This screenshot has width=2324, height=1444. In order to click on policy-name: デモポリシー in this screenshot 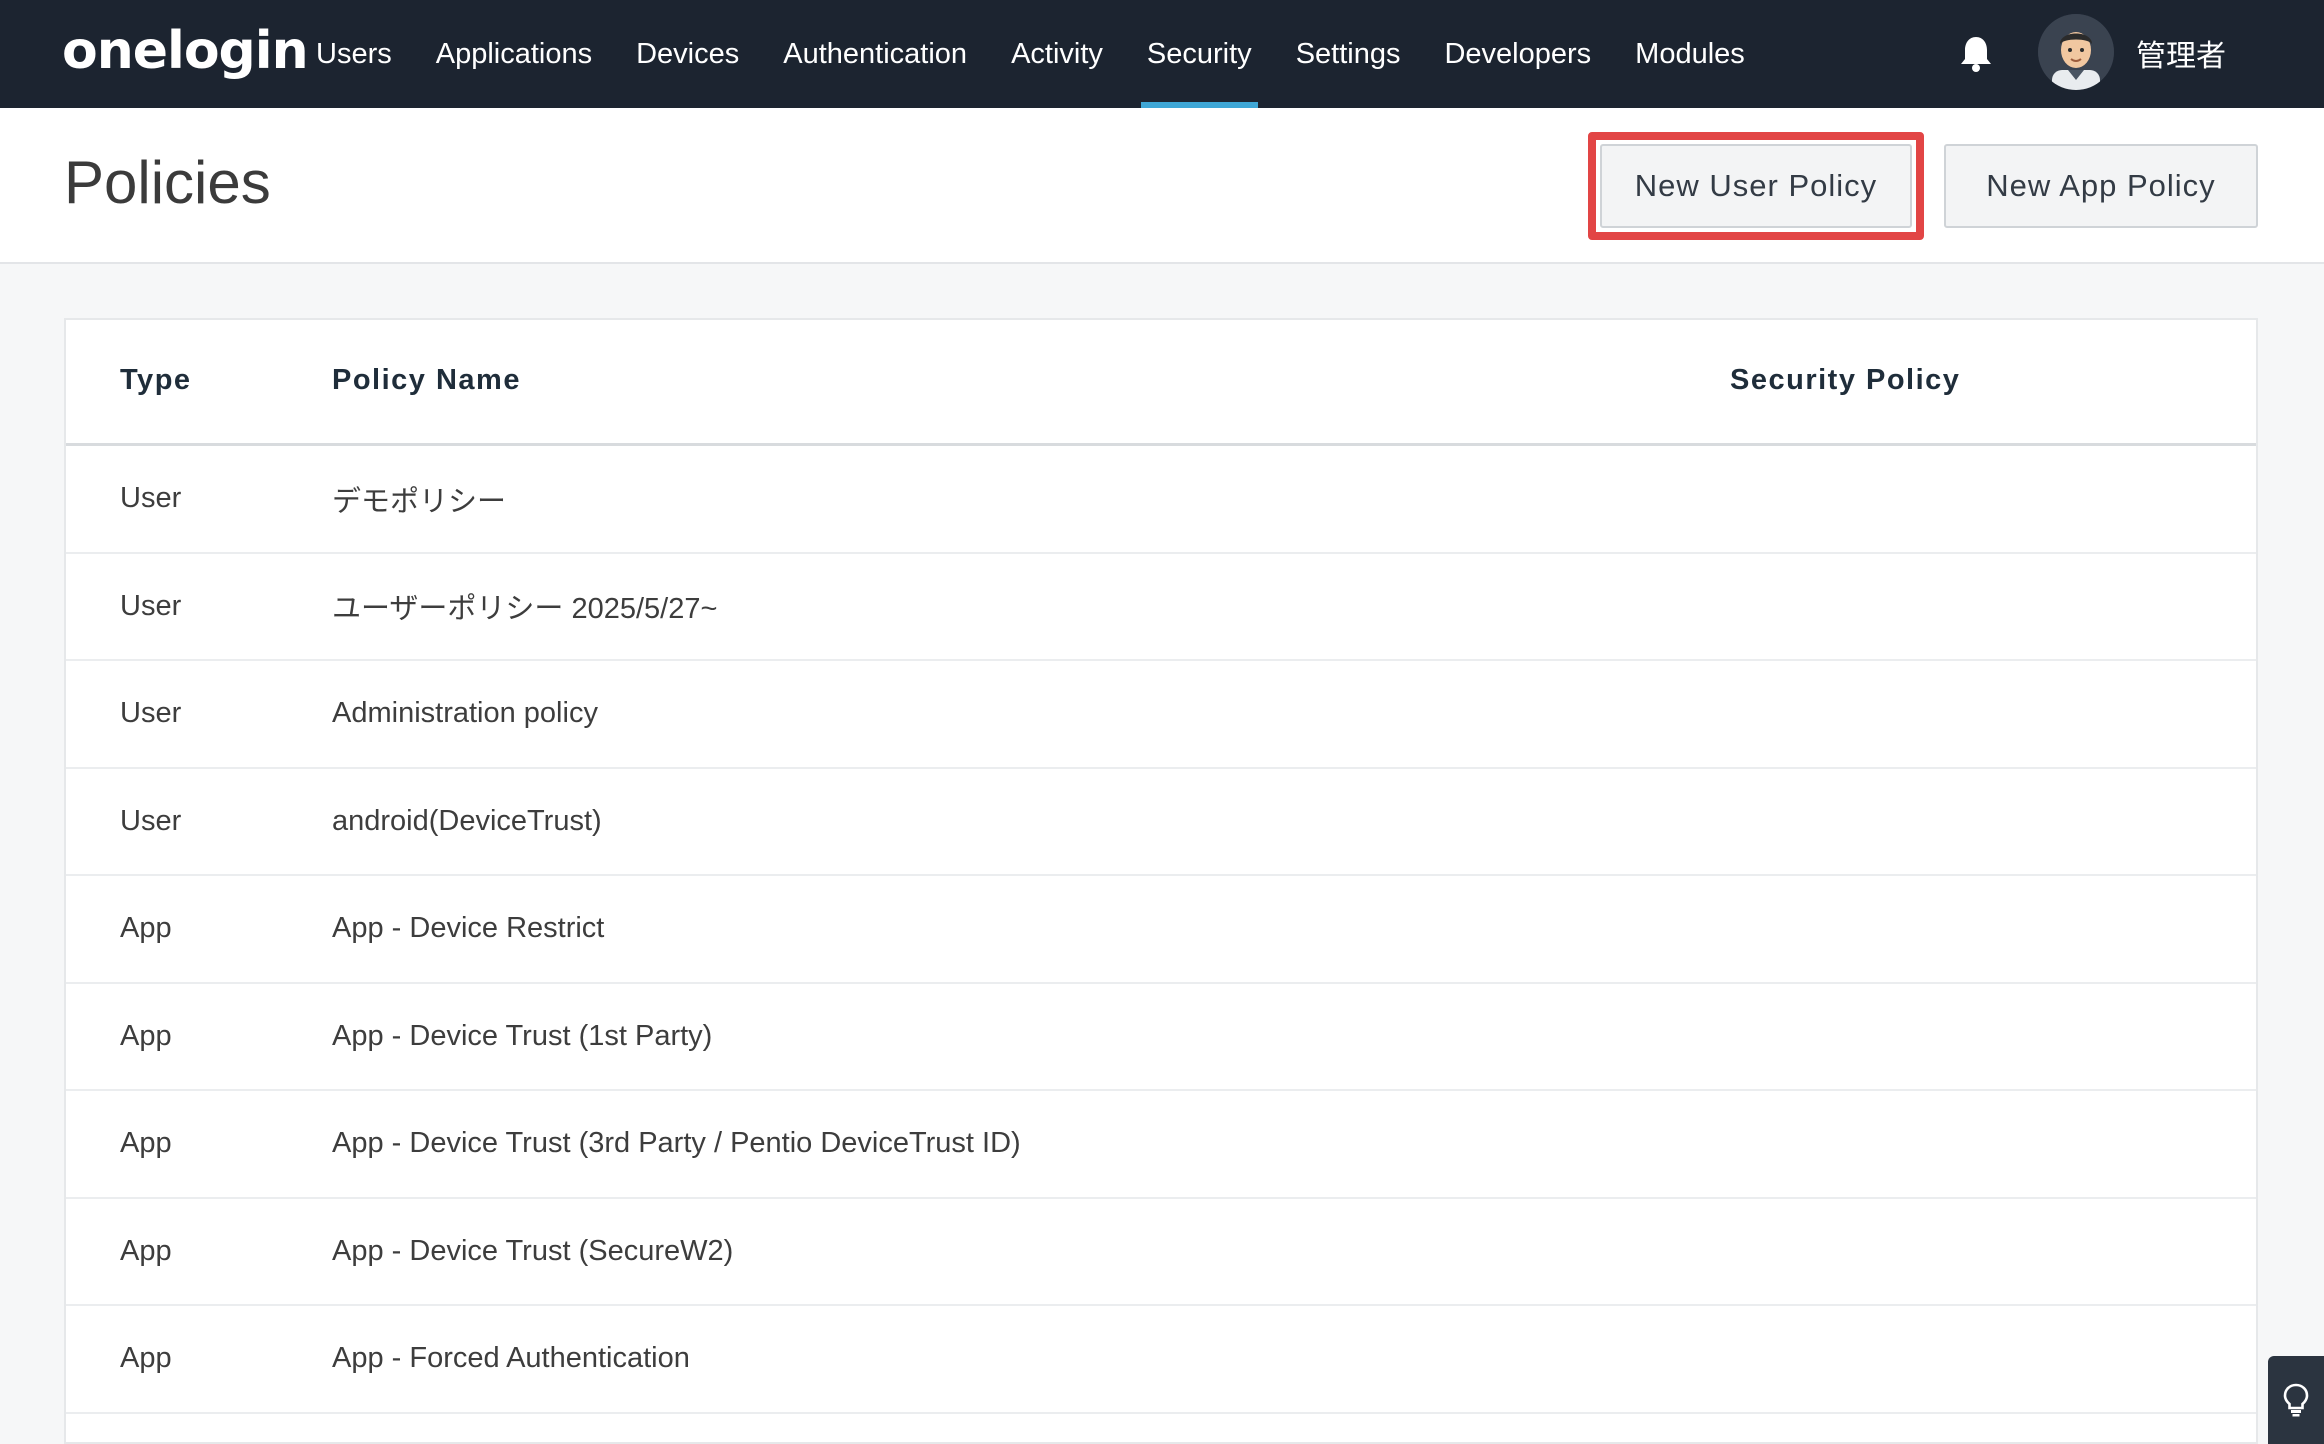, I will do `click(419, 498)`.